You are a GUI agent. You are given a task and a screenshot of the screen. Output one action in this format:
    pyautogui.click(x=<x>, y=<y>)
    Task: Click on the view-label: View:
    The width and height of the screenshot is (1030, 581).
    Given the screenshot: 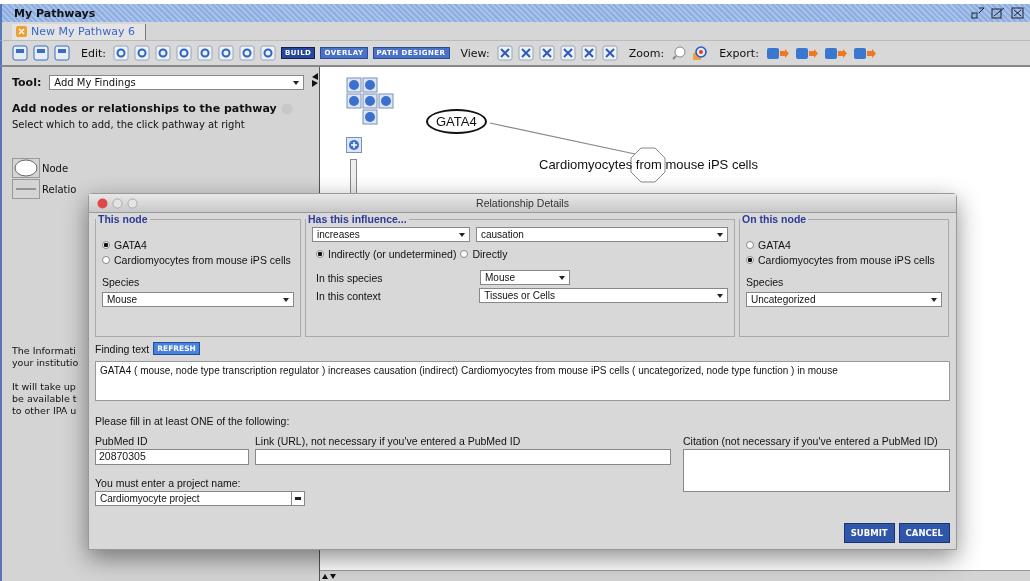 What is the action you would take?
    pyautogui.click(x=475, y=53)
    